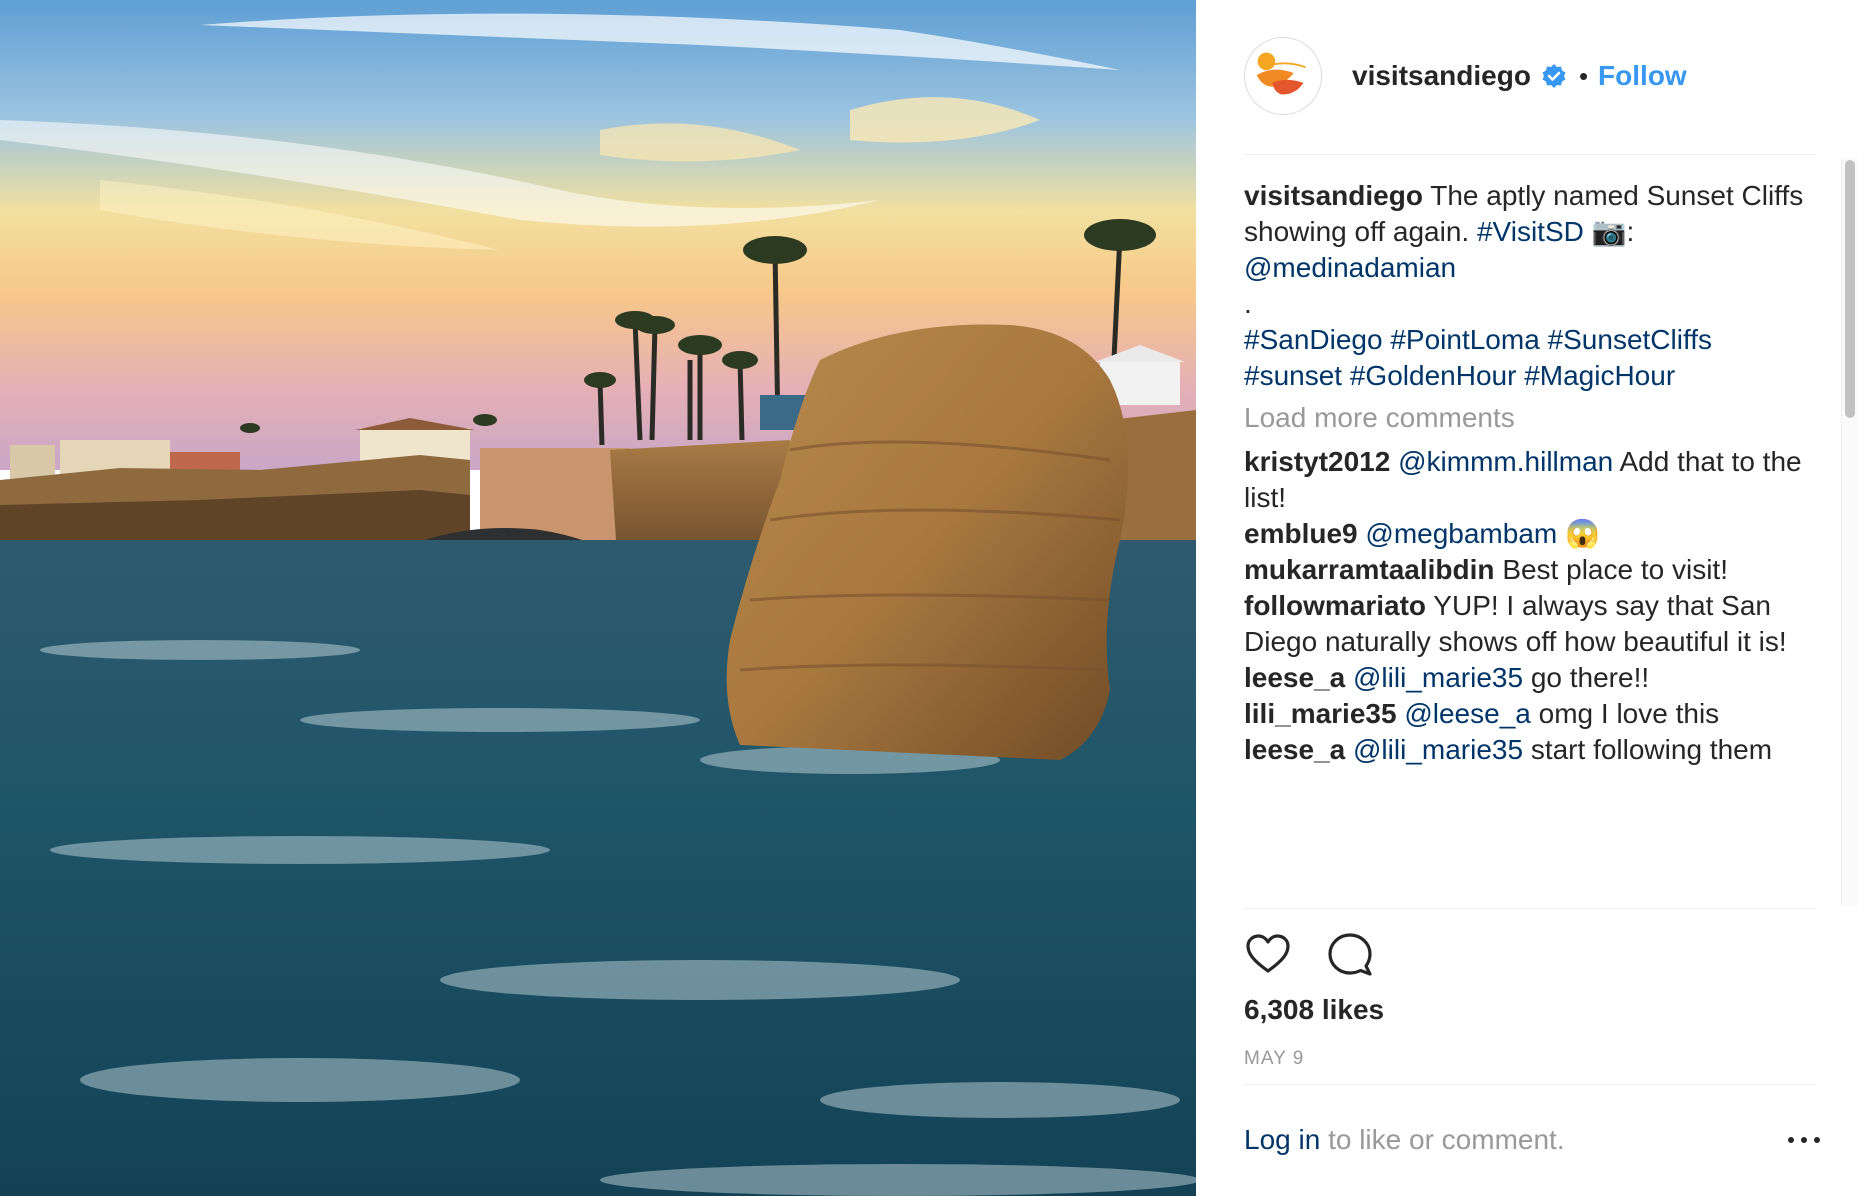  I want to click on more-options-icon, so click(1805, 1139).